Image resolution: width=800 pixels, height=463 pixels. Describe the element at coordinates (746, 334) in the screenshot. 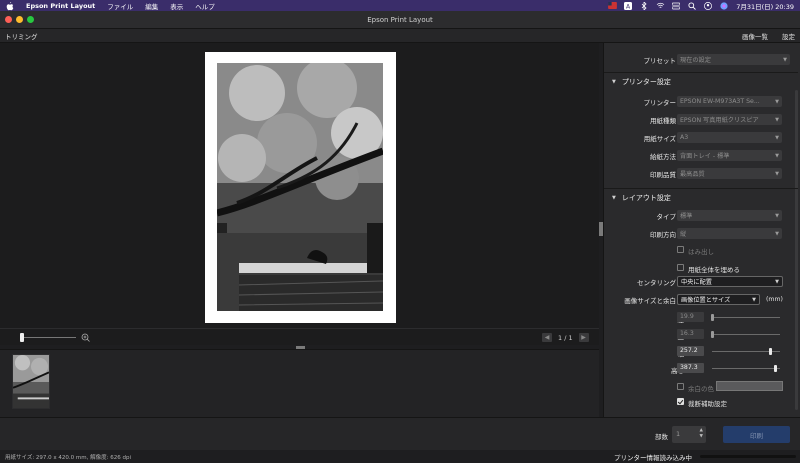

I see `top-slider-track` at that location.